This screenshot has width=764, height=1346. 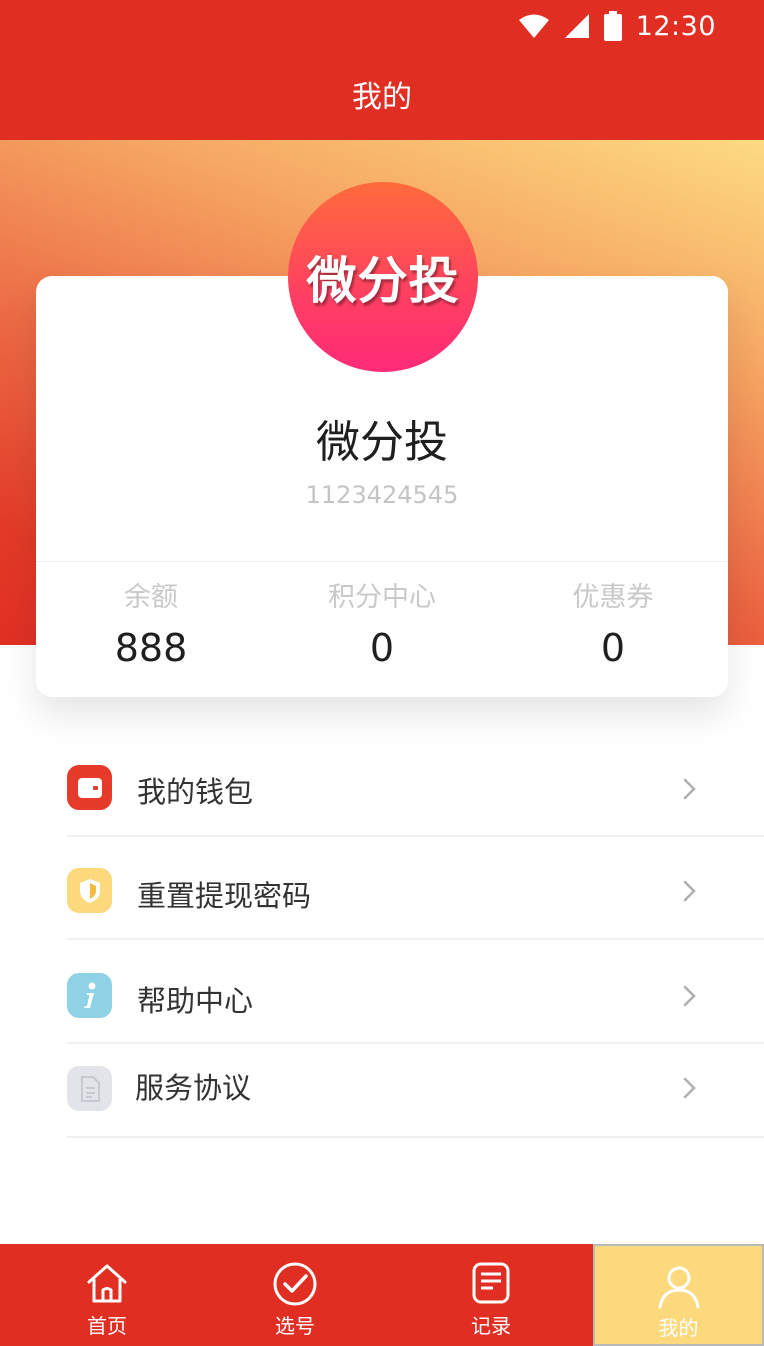 What do you see at coordinates (678, 1287) in the screenshot?
I see `user-icon` at bounding box center [678, 1287].